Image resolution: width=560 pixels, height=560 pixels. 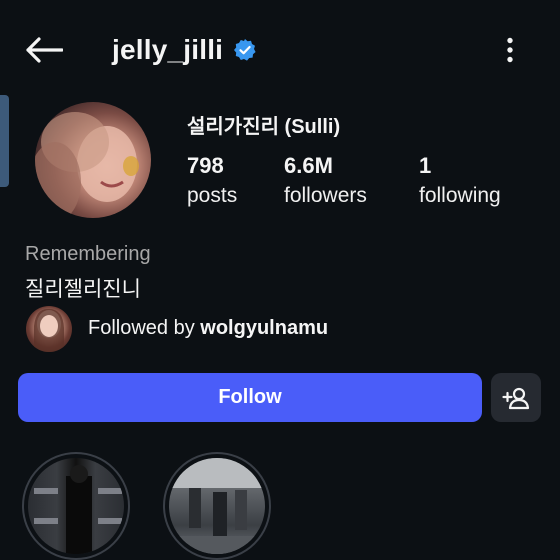 I want to click on bio-text: 질리젤리진니, so click(x=83, y=289).